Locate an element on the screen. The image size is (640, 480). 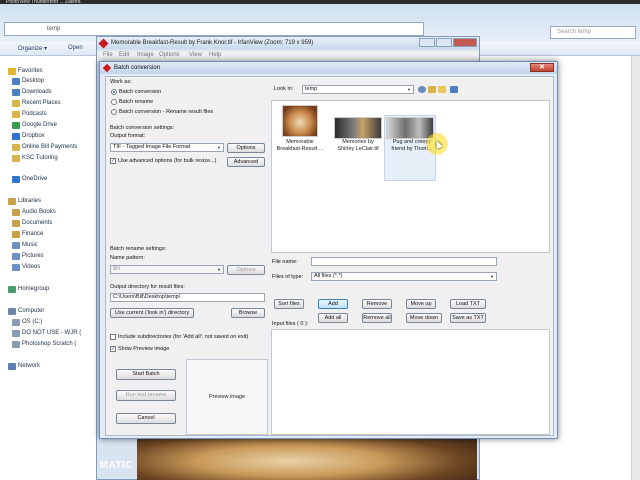
nav-documents: Documents is located at coordinates (37, 223).